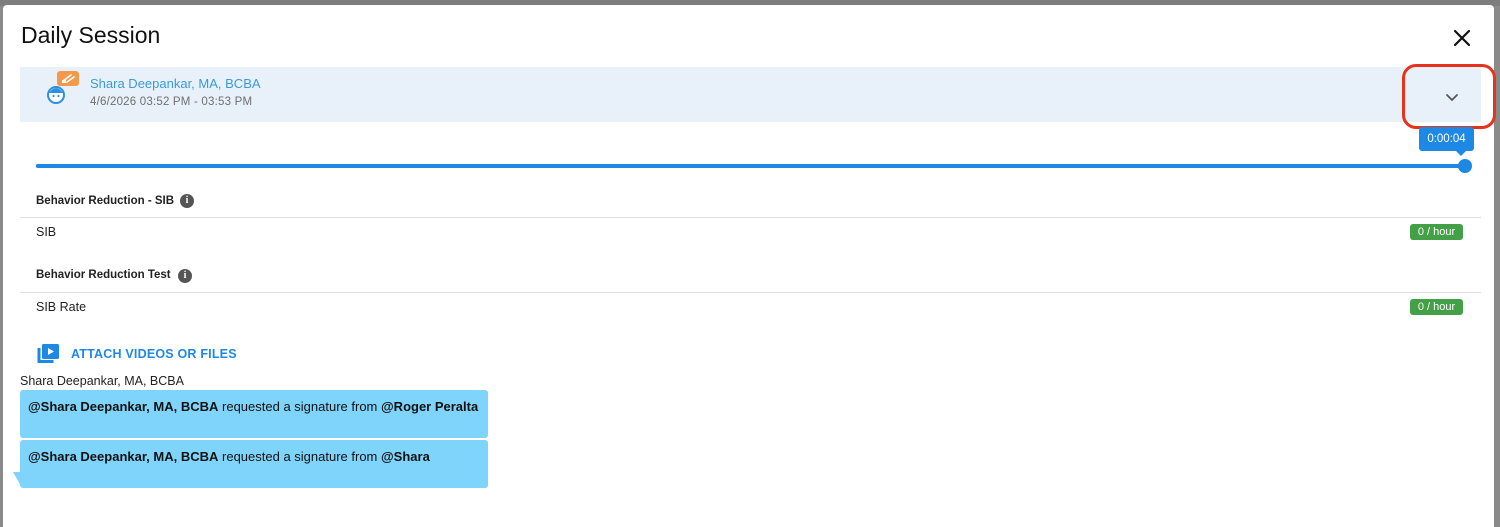 This screenshot has width=1500, height=527. I want to click on row-label-sib: SIB, so click(46, 232).